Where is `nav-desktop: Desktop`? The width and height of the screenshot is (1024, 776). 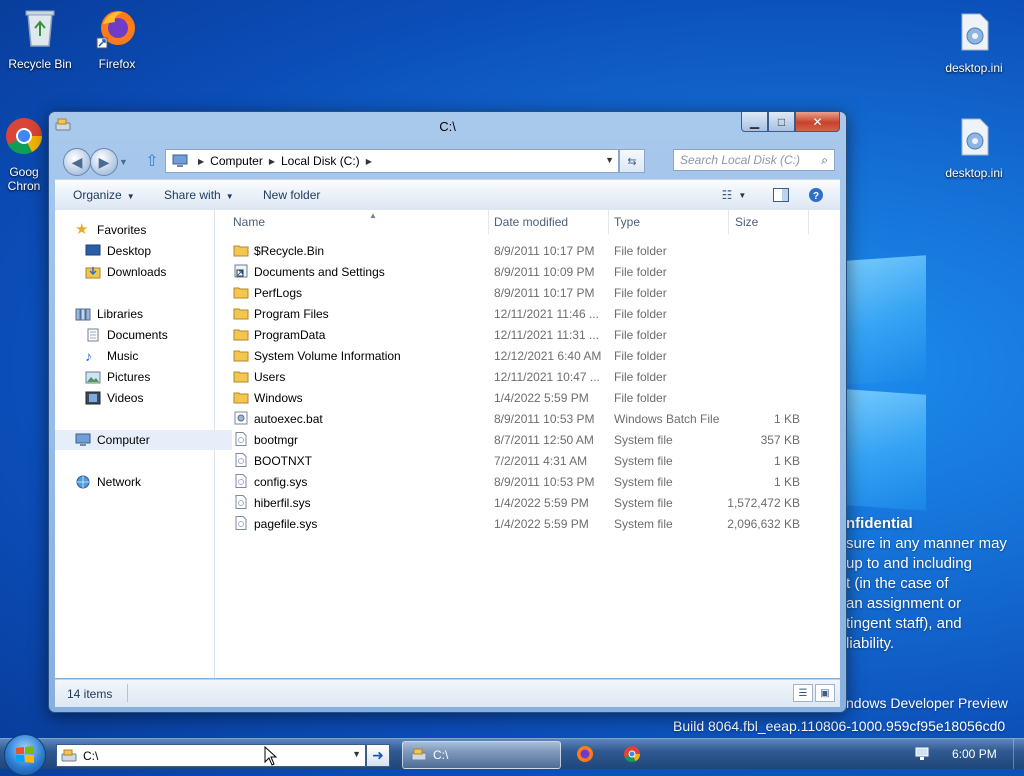 nav-desktop: Desktop is located at coordinates (148, 251).